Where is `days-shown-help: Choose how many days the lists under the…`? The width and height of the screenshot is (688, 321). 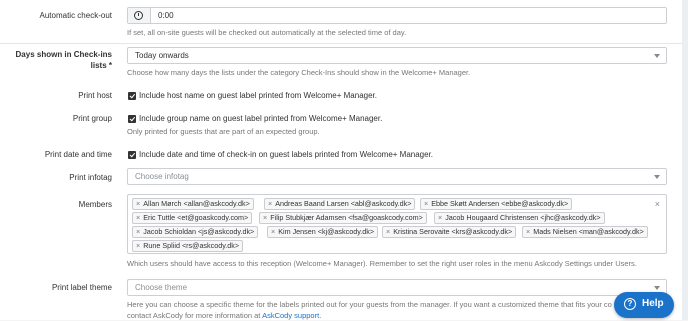 days-shown-help: Choose how many days the lists under the… is located at coordinates (299, 72).